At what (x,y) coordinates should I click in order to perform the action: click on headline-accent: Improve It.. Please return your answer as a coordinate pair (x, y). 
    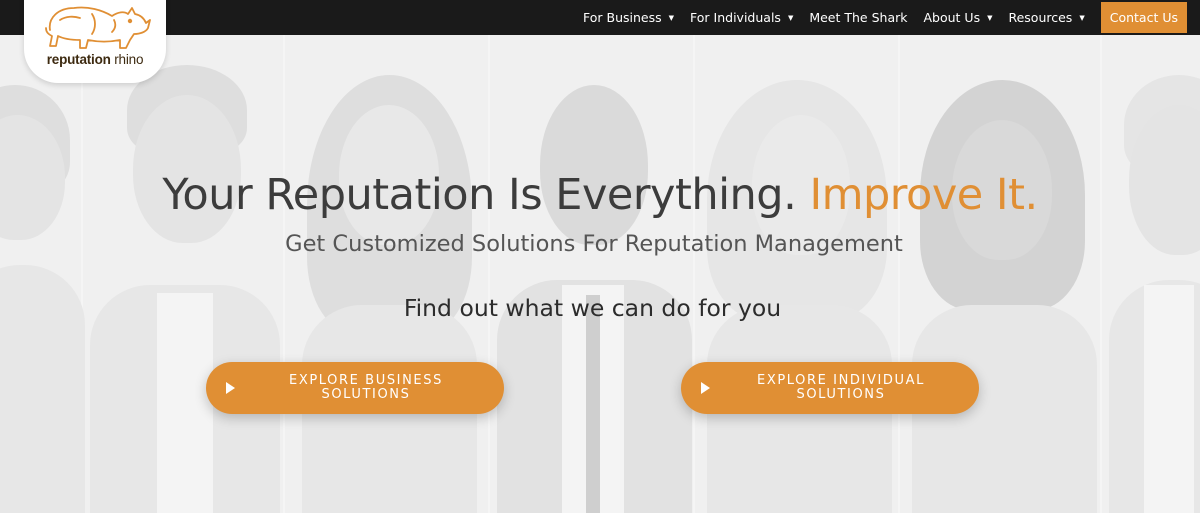
    Looking at the image, I should click on (923, 195).